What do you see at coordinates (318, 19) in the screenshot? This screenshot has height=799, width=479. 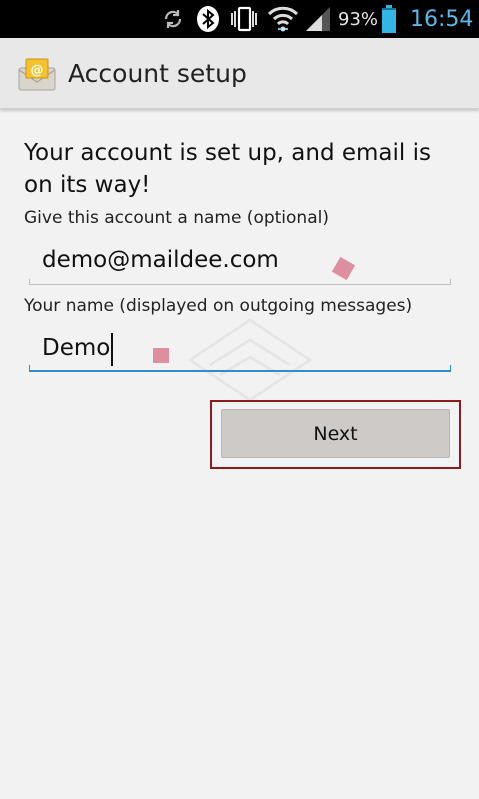 I see `signal-icon` at bounding box center [318, 19].